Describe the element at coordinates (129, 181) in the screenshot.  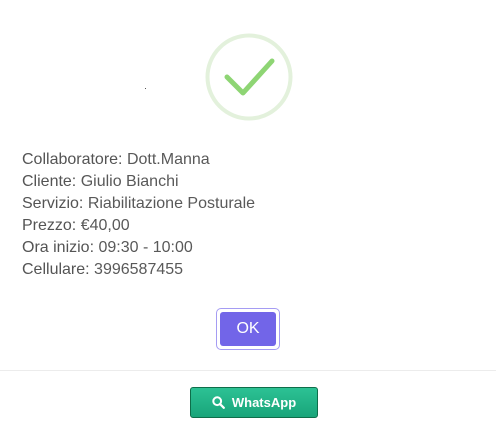
I see `detail-value: Giulio Bianchi` at that location.